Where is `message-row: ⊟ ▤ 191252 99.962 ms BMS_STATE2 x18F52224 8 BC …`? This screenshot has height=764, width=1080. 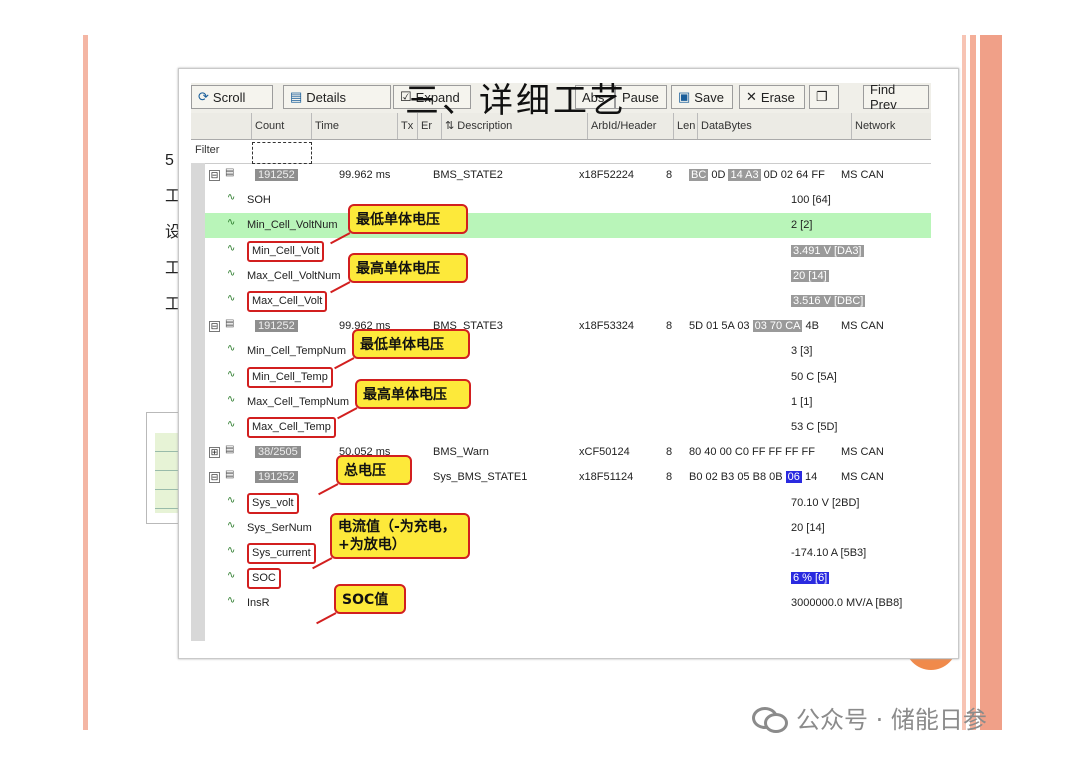 message-row: ⊟ ▤ 191252 99.962 ms BMS_STATE2 x18F52224 8 BC … is located at coordinates (568, 175).